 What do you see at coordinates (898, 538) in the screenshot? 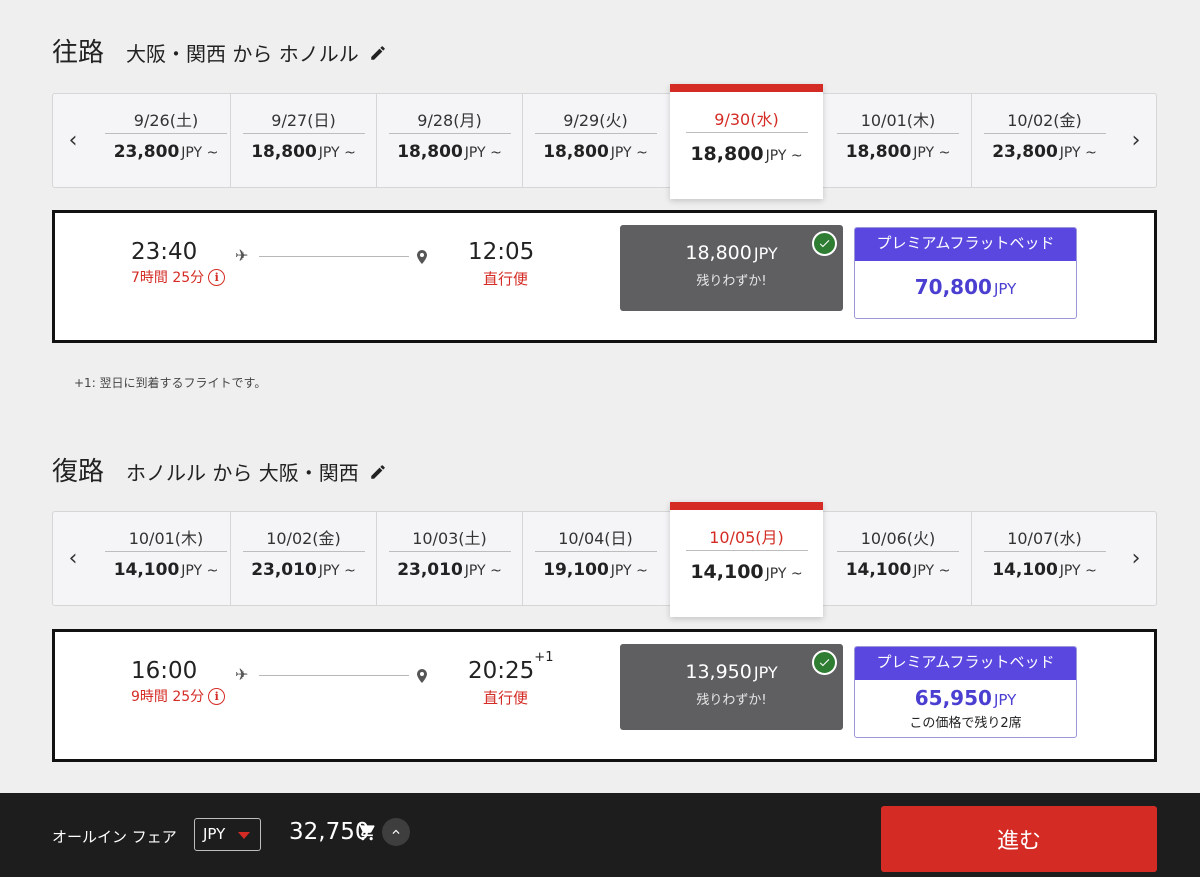
I see `date-label: 10/06(火)` at bounding box center [898, 538].